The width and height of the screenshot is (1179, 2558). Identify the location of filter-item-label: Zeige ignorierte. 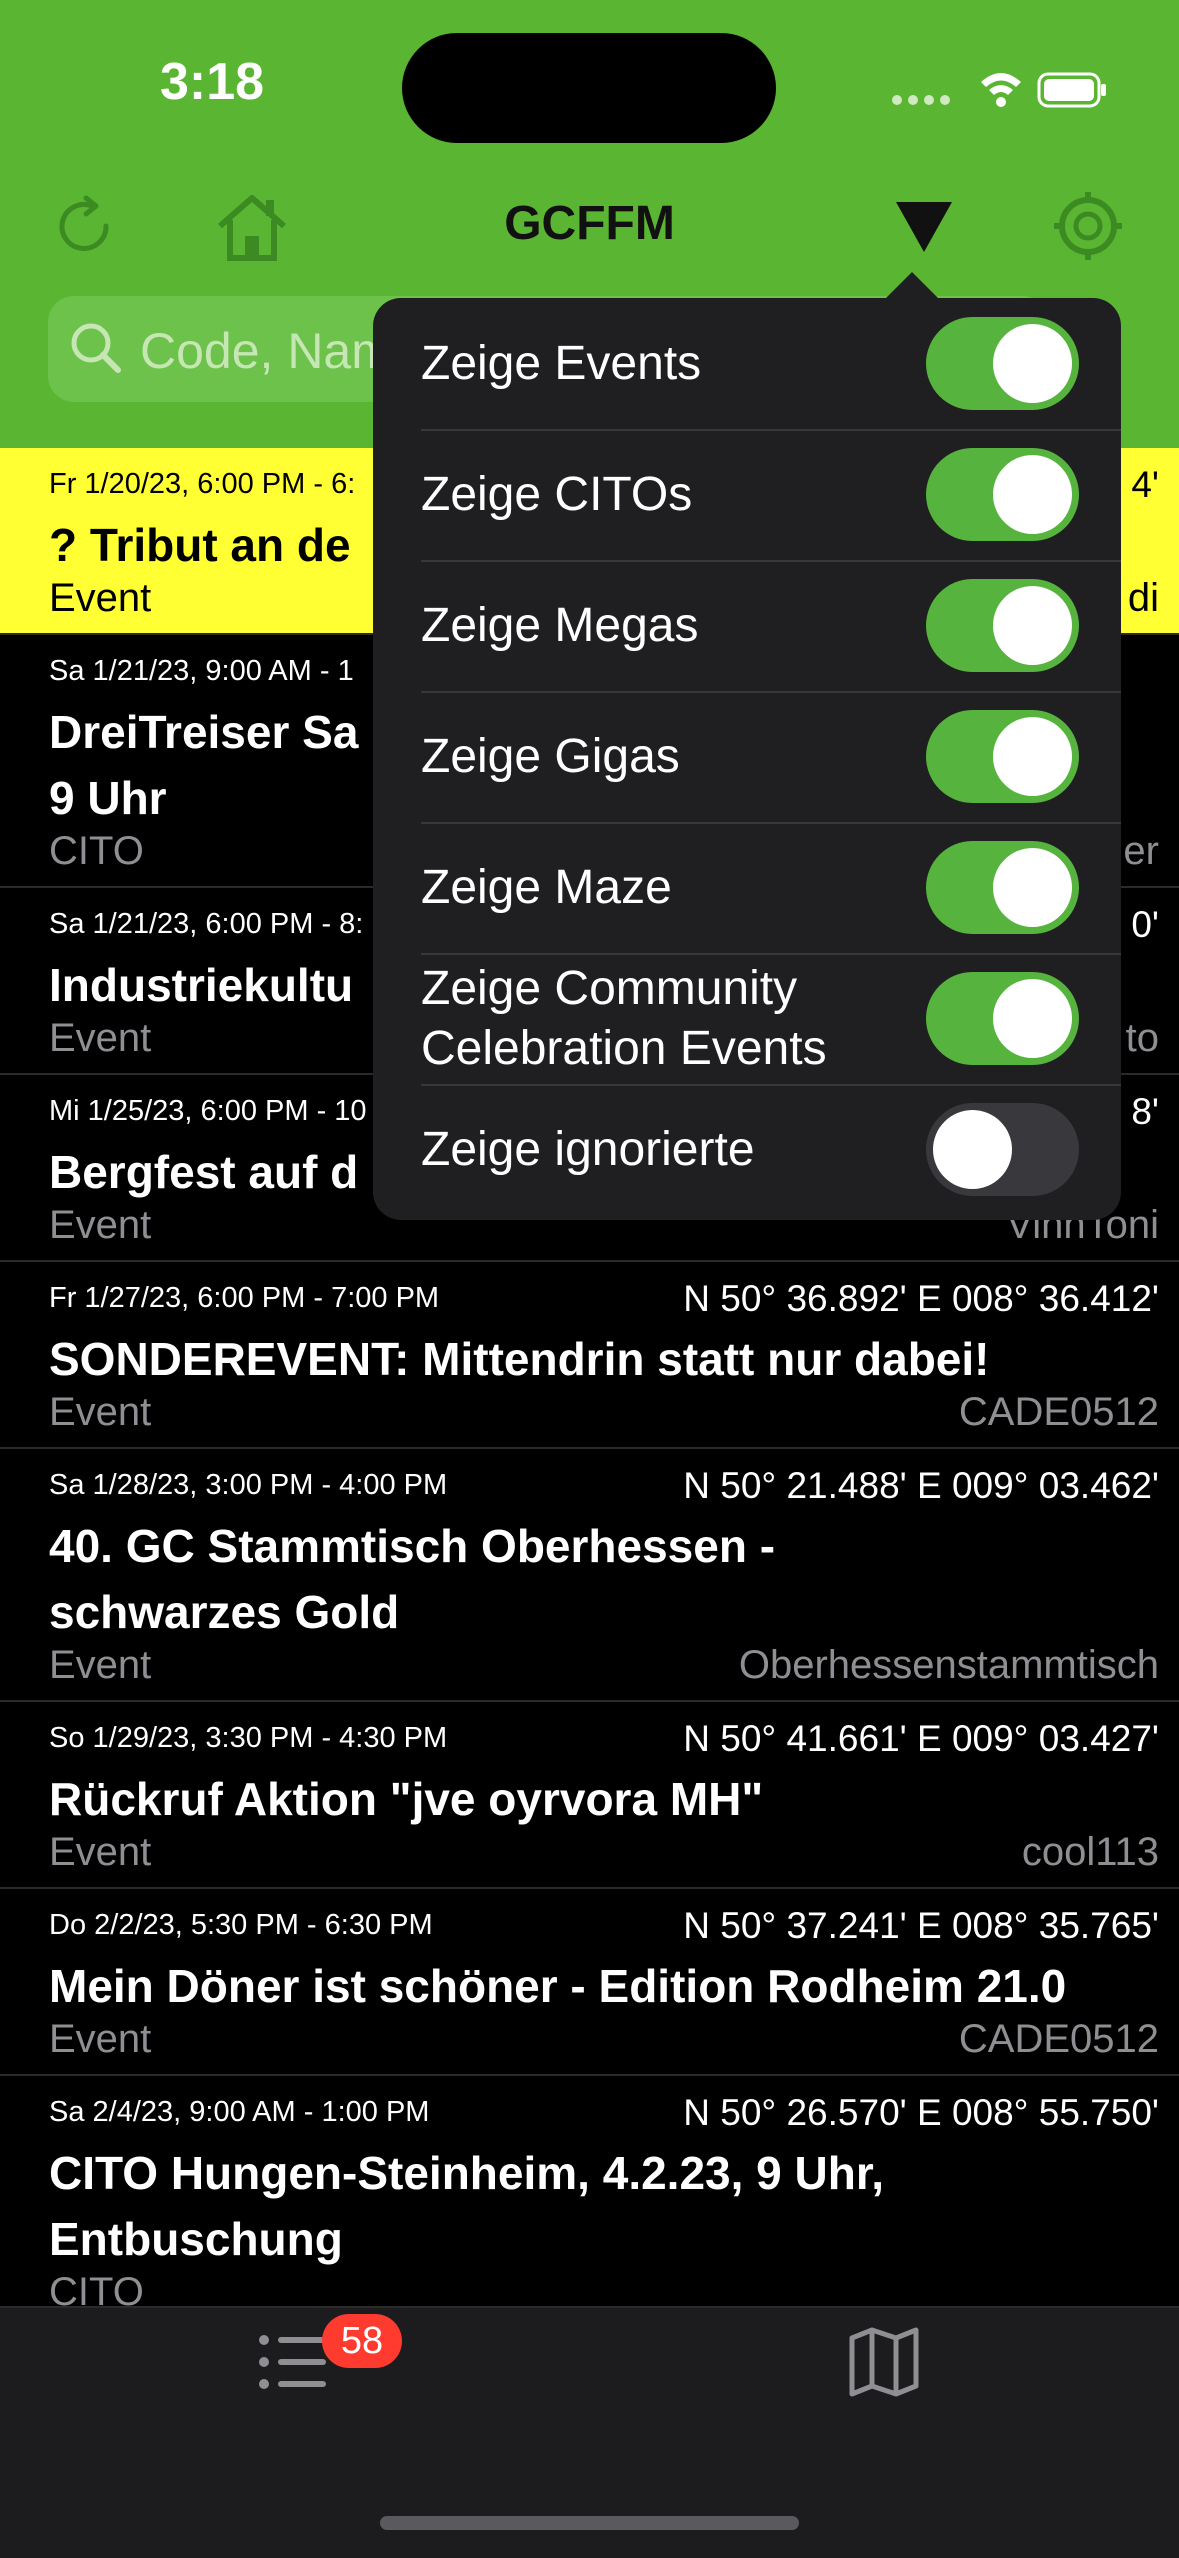
(588, 1149).